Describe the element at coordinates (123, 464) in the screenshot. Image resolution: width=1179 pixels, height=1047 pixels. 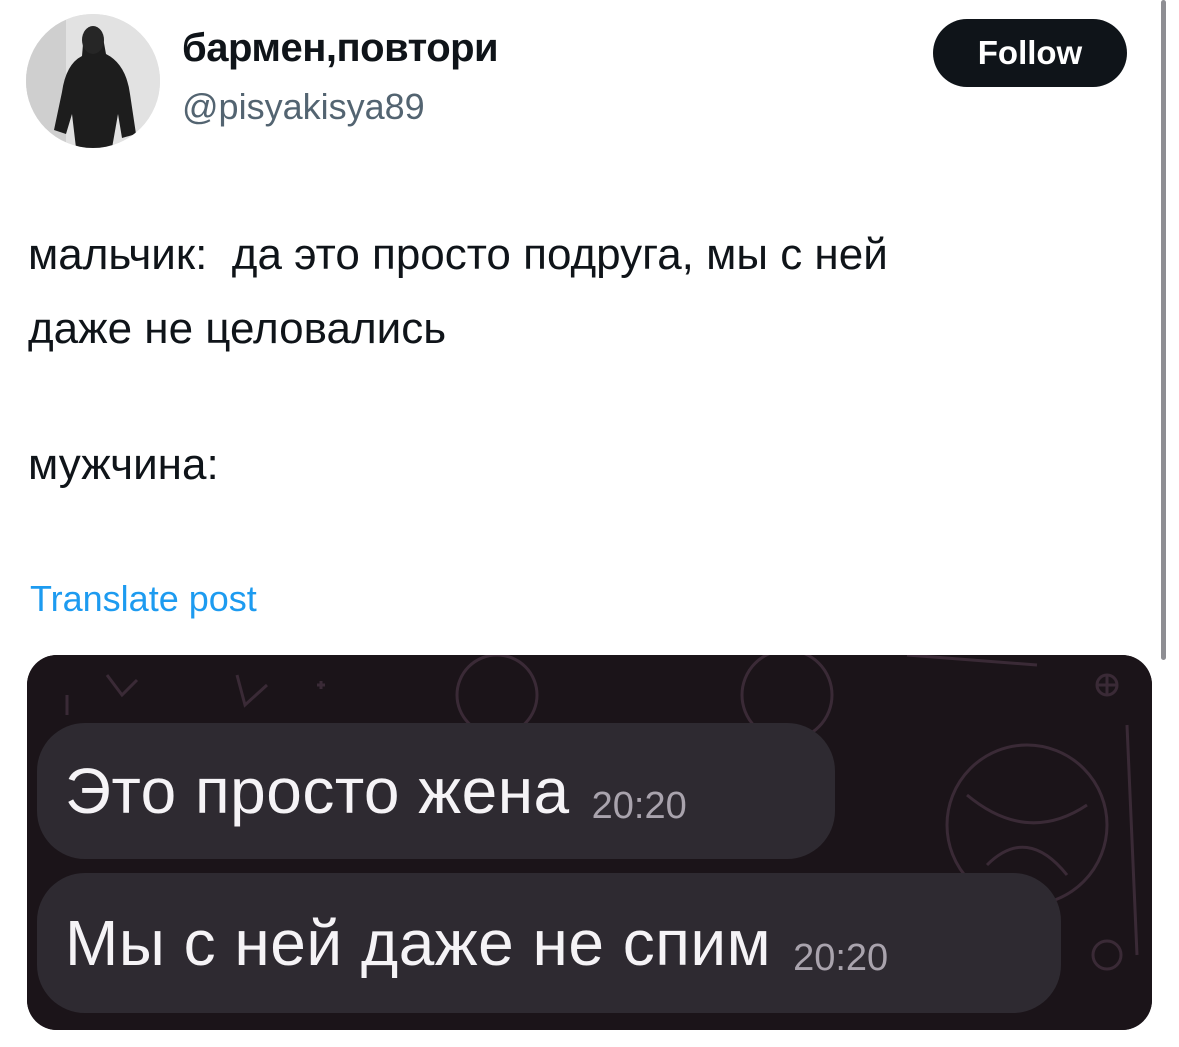
I see `post-text-line-3: мужчина:` at that location.